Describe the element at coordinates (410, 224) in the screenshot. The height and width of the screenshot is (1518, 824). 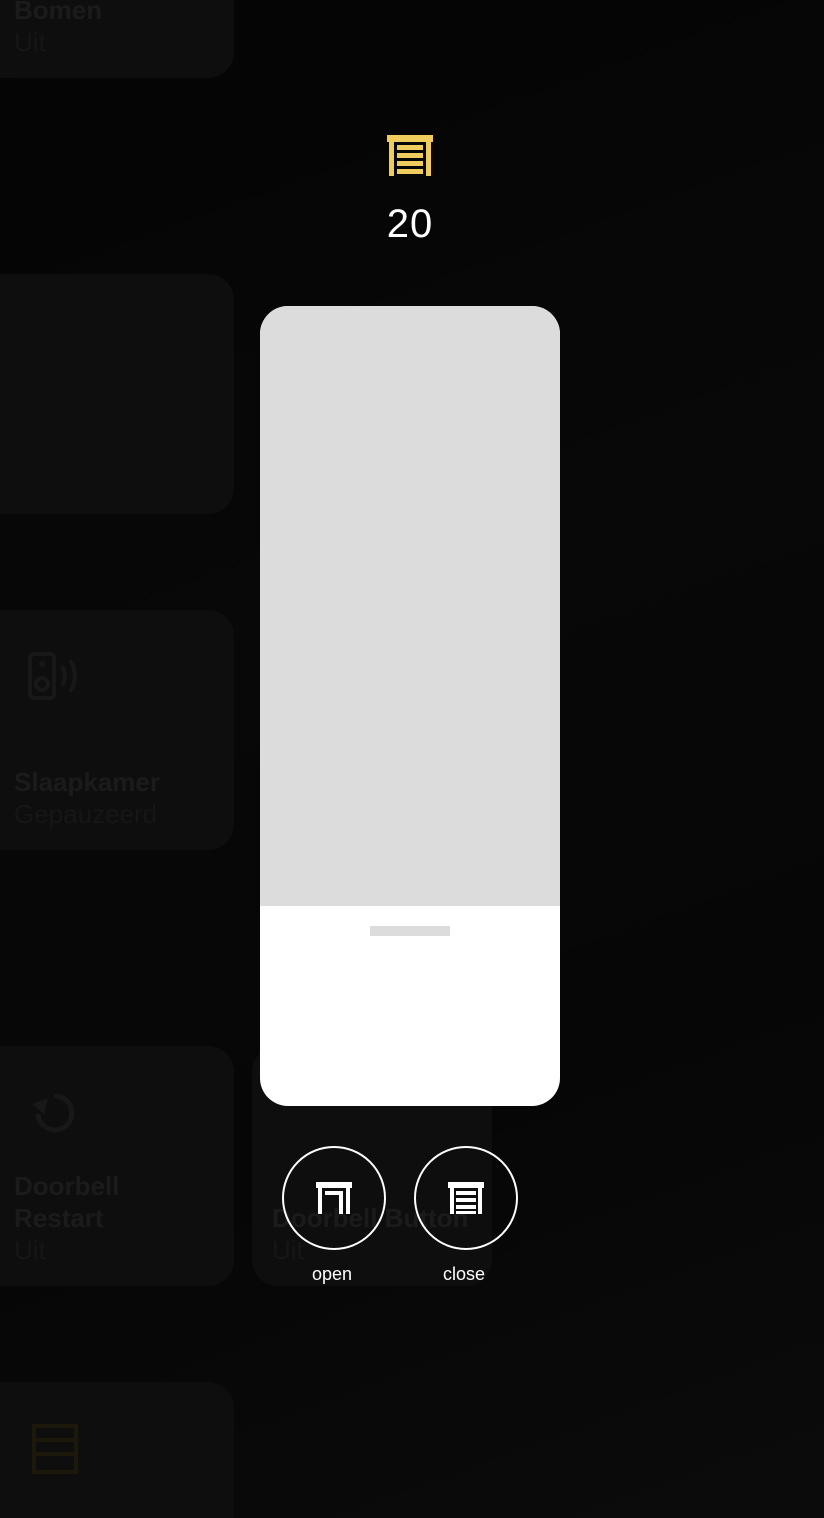
I see `position-value: 20` at that location.